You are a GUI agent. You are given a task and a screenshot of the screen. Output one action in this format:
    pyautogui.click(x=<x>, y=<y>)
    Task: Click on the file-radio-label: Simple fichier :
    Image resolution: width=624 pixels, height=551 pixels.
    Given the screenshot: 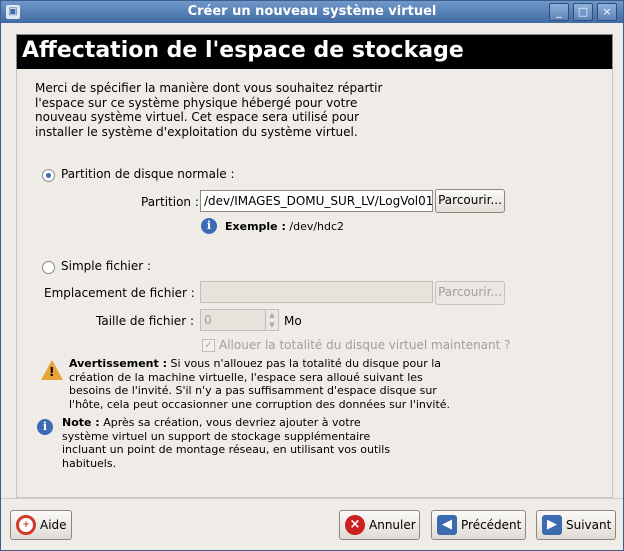 What is the action you would take?
    pyautogui.click(x=106, y=266)
    